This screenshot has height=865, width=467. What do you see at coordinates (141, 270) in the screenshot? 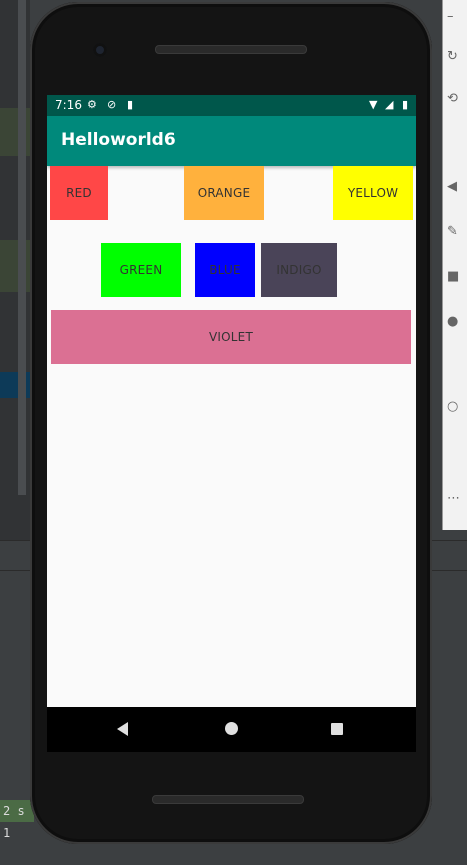
I see `green-button: GREEN` at bounding box center [141, 270].